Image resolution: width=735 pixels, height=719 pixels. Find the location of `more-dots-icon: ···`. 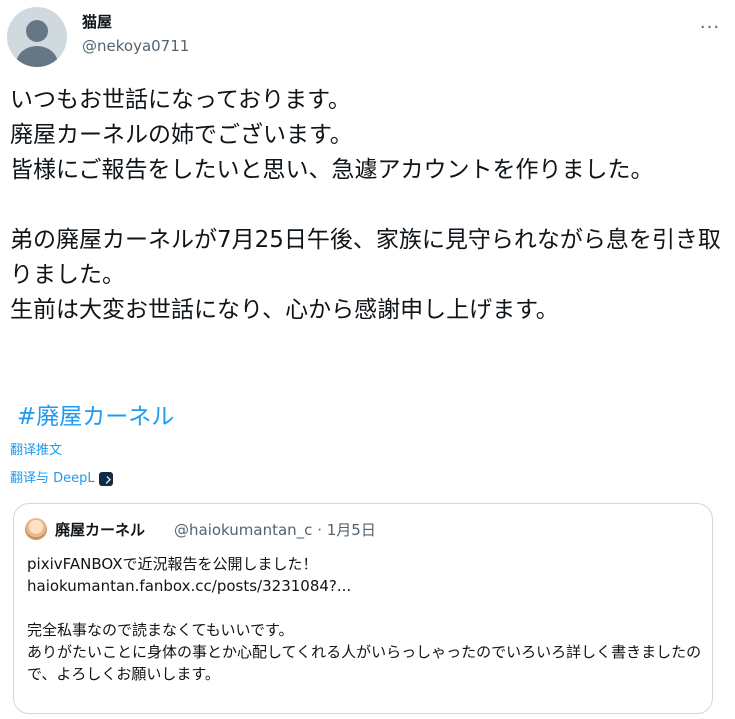

more-dots-icon: ··· is located at coordinates (710, 27).